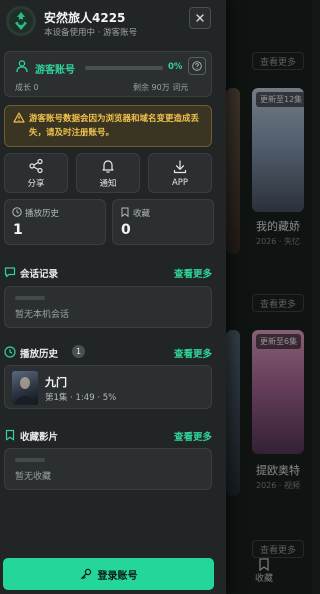 The height and width of the screenshot is (594, 320). Describe the element at coordinates (108, 166) in the screenshot. I see `bell-icon` at that location.